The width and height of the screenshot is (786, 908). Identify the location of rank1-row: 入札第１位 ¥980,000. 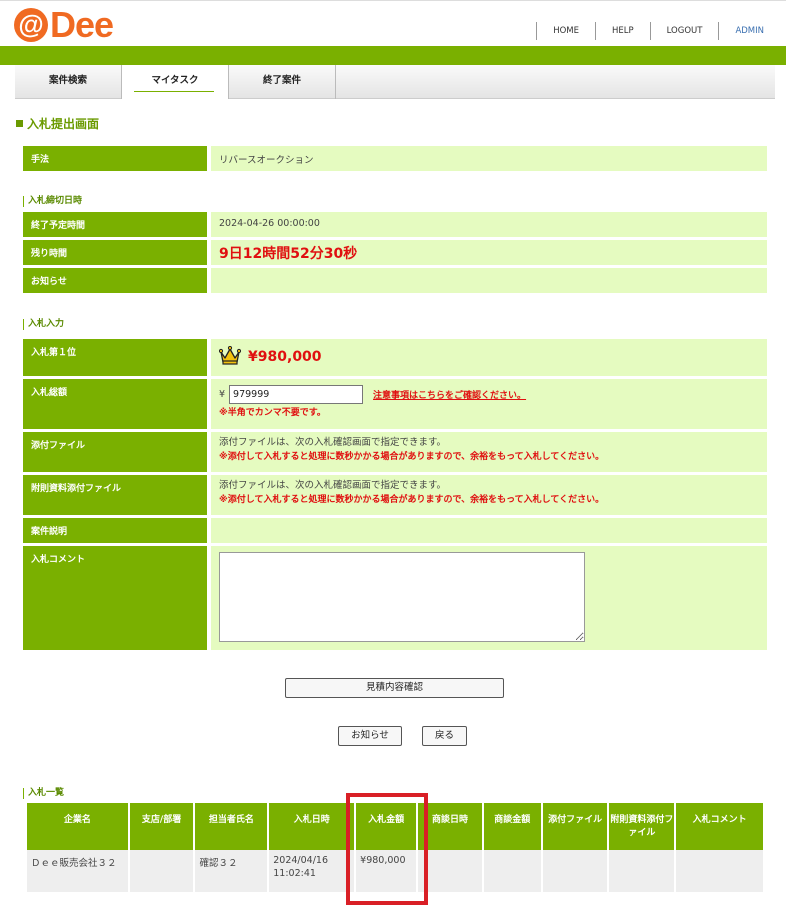
(395, 357).